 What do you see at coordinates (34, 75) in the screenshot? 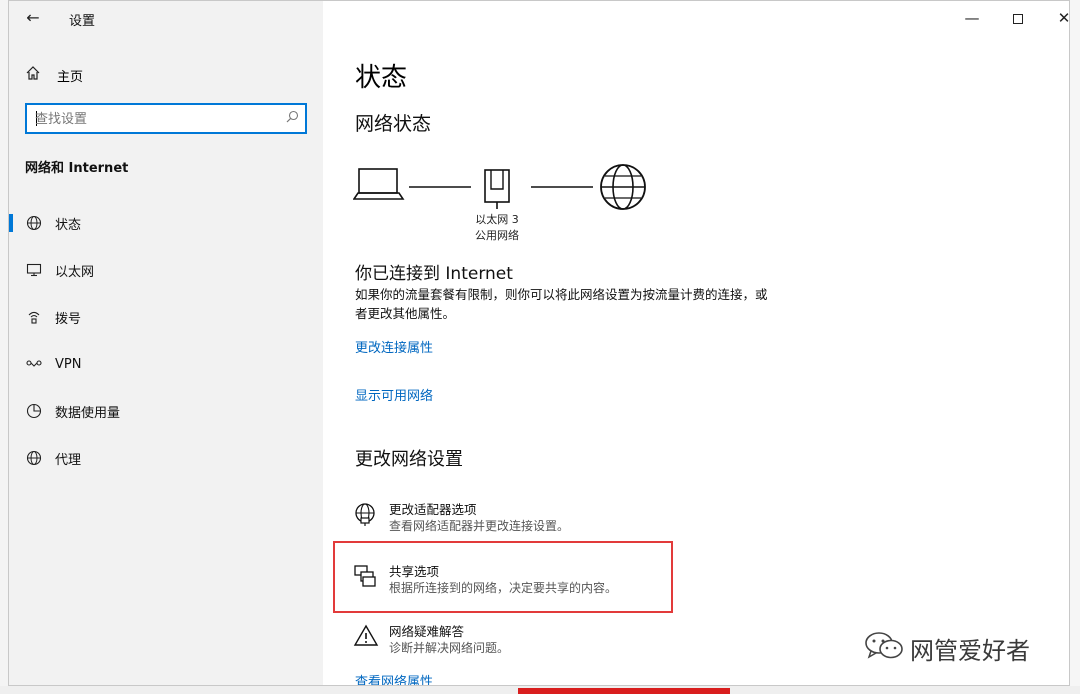
I see `home-icon` at bounding box center [34, 75].